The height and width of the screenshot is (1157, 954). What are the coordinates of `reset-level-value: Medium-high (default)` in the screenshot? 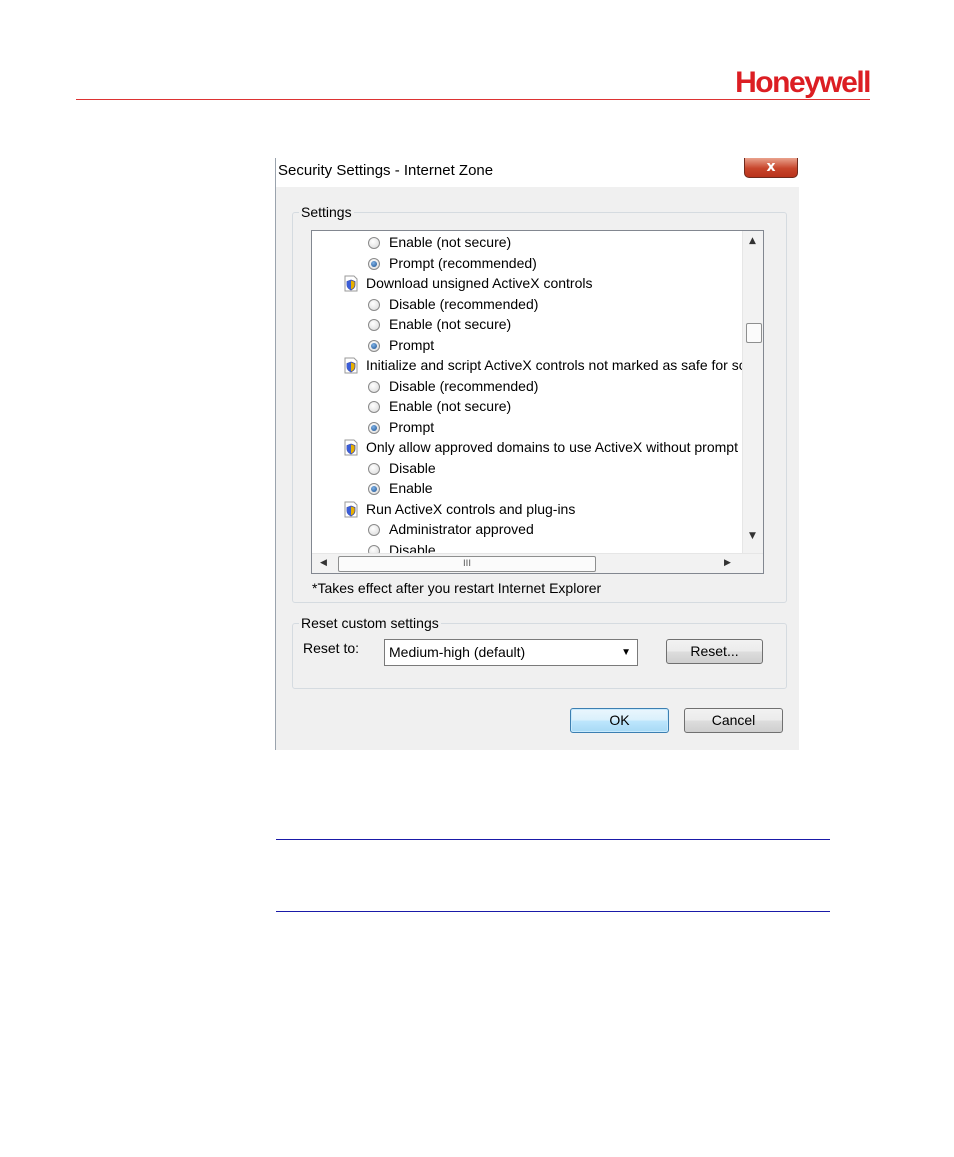 It's located at (457, 652).